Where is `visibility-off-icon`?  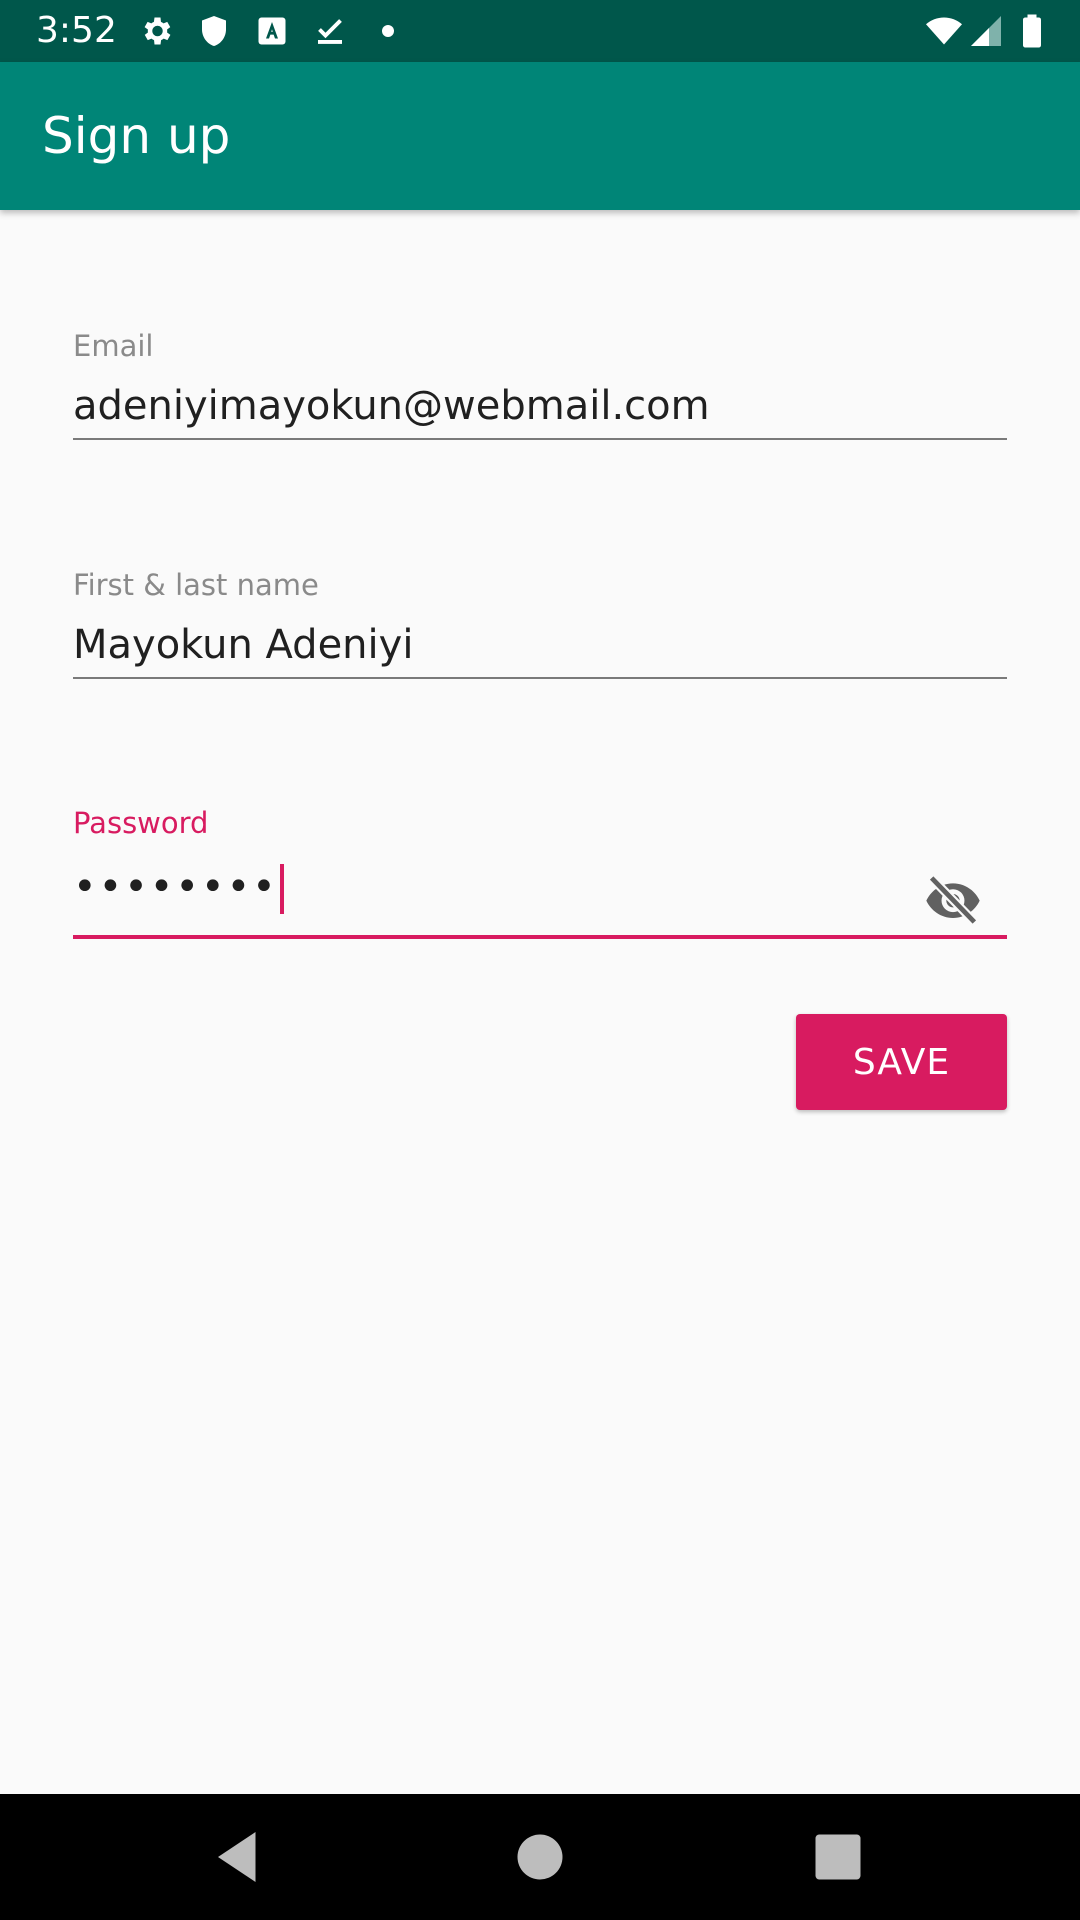 visibility-off-icon is located at coordinates (953, 898).